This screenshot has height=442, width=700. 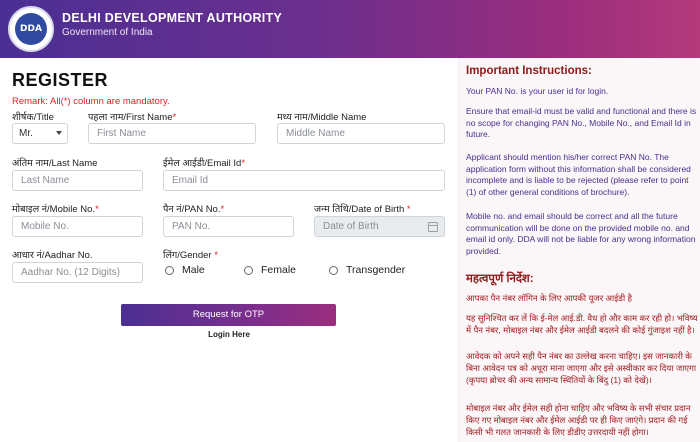 I want to click on title-label: शीर्षक/Title, so click(x=33, y=117).